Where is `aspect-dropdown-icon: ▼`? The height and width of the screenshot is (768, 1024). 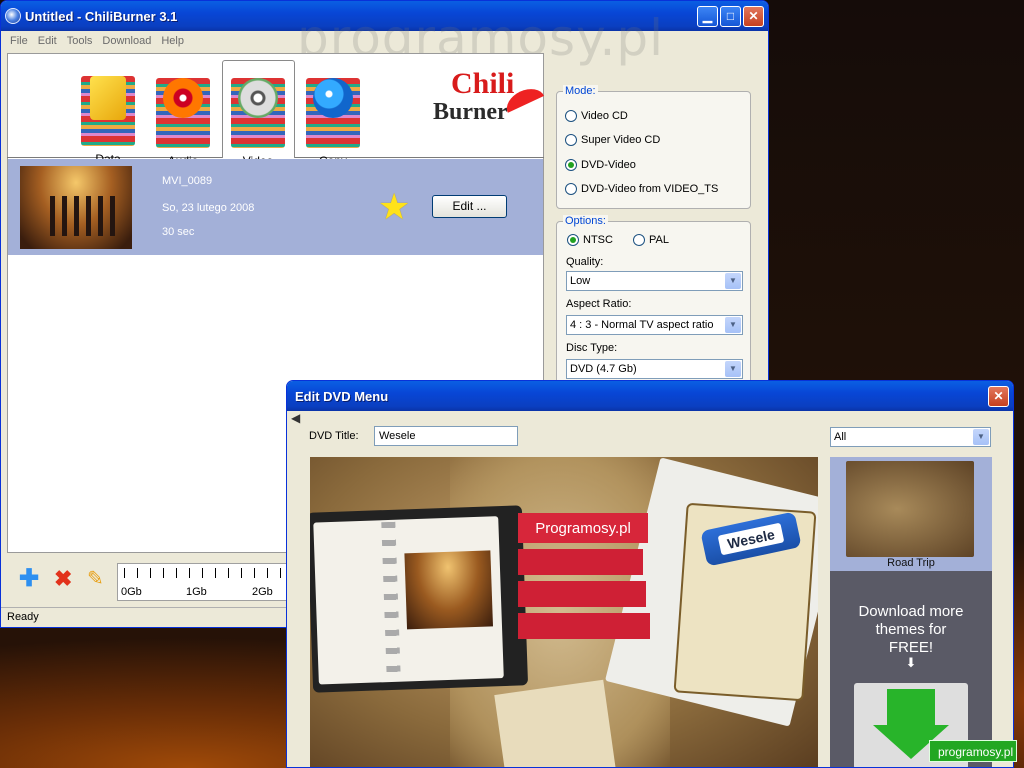
aspect-dropdown-icon: ▼ is located at coordinates (733, 325).